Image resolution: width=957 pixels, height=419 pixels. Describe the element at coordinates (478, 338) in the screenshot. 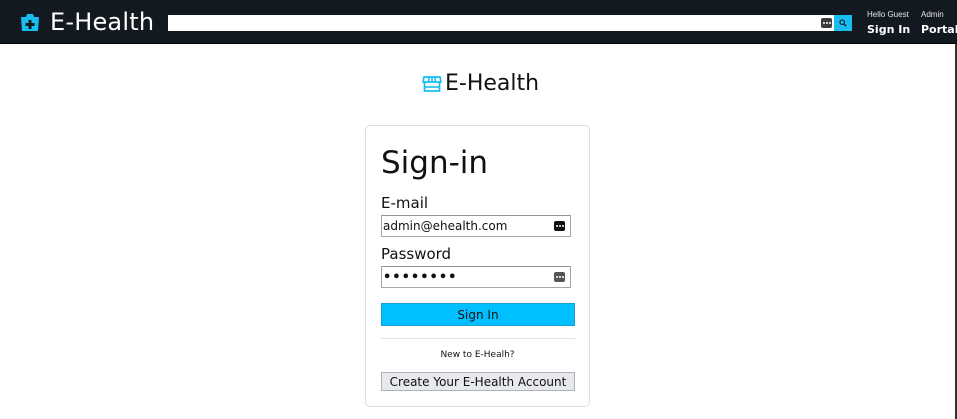

I see `divider` at that location.